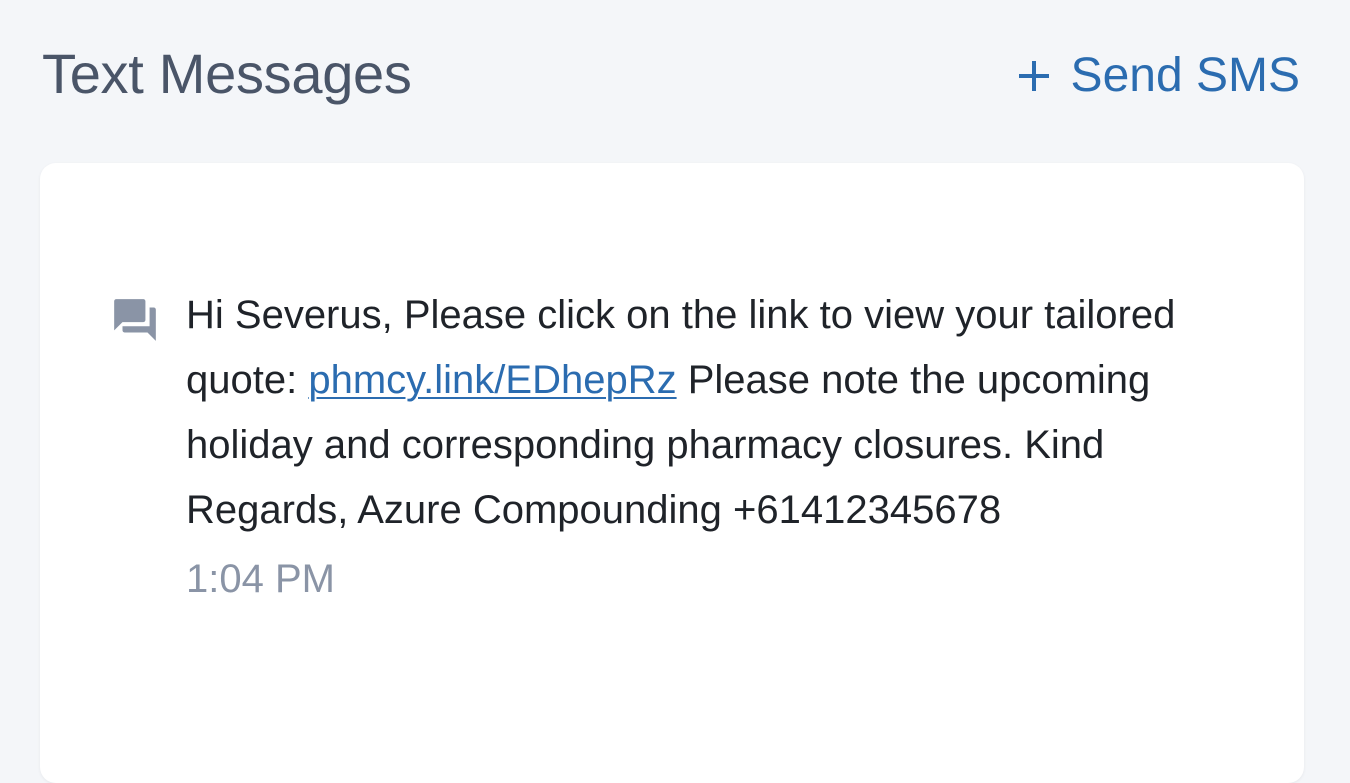 The height and width of the screenshot is (783, 1350). What do you see at coordinates (1033, 76) in the screenshot?
I see `plus-icon` at bounding box center [1033, 76].